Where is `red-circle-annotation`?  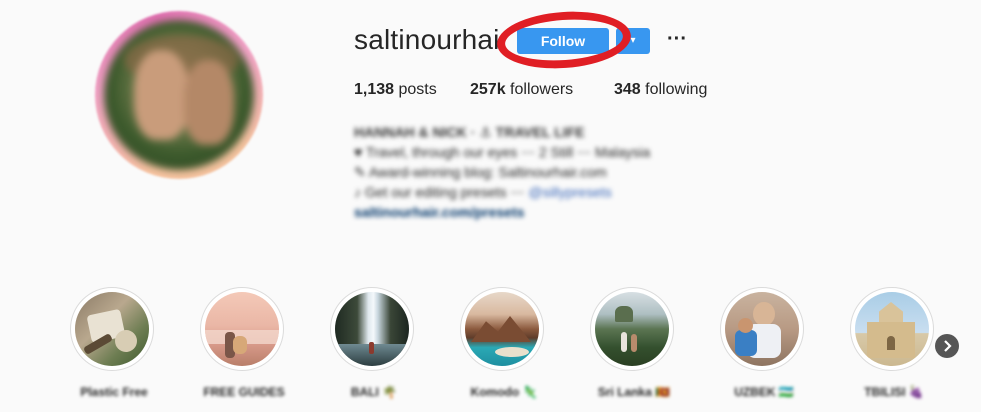 red-circle-annotation is located at coordinates (564, 40).